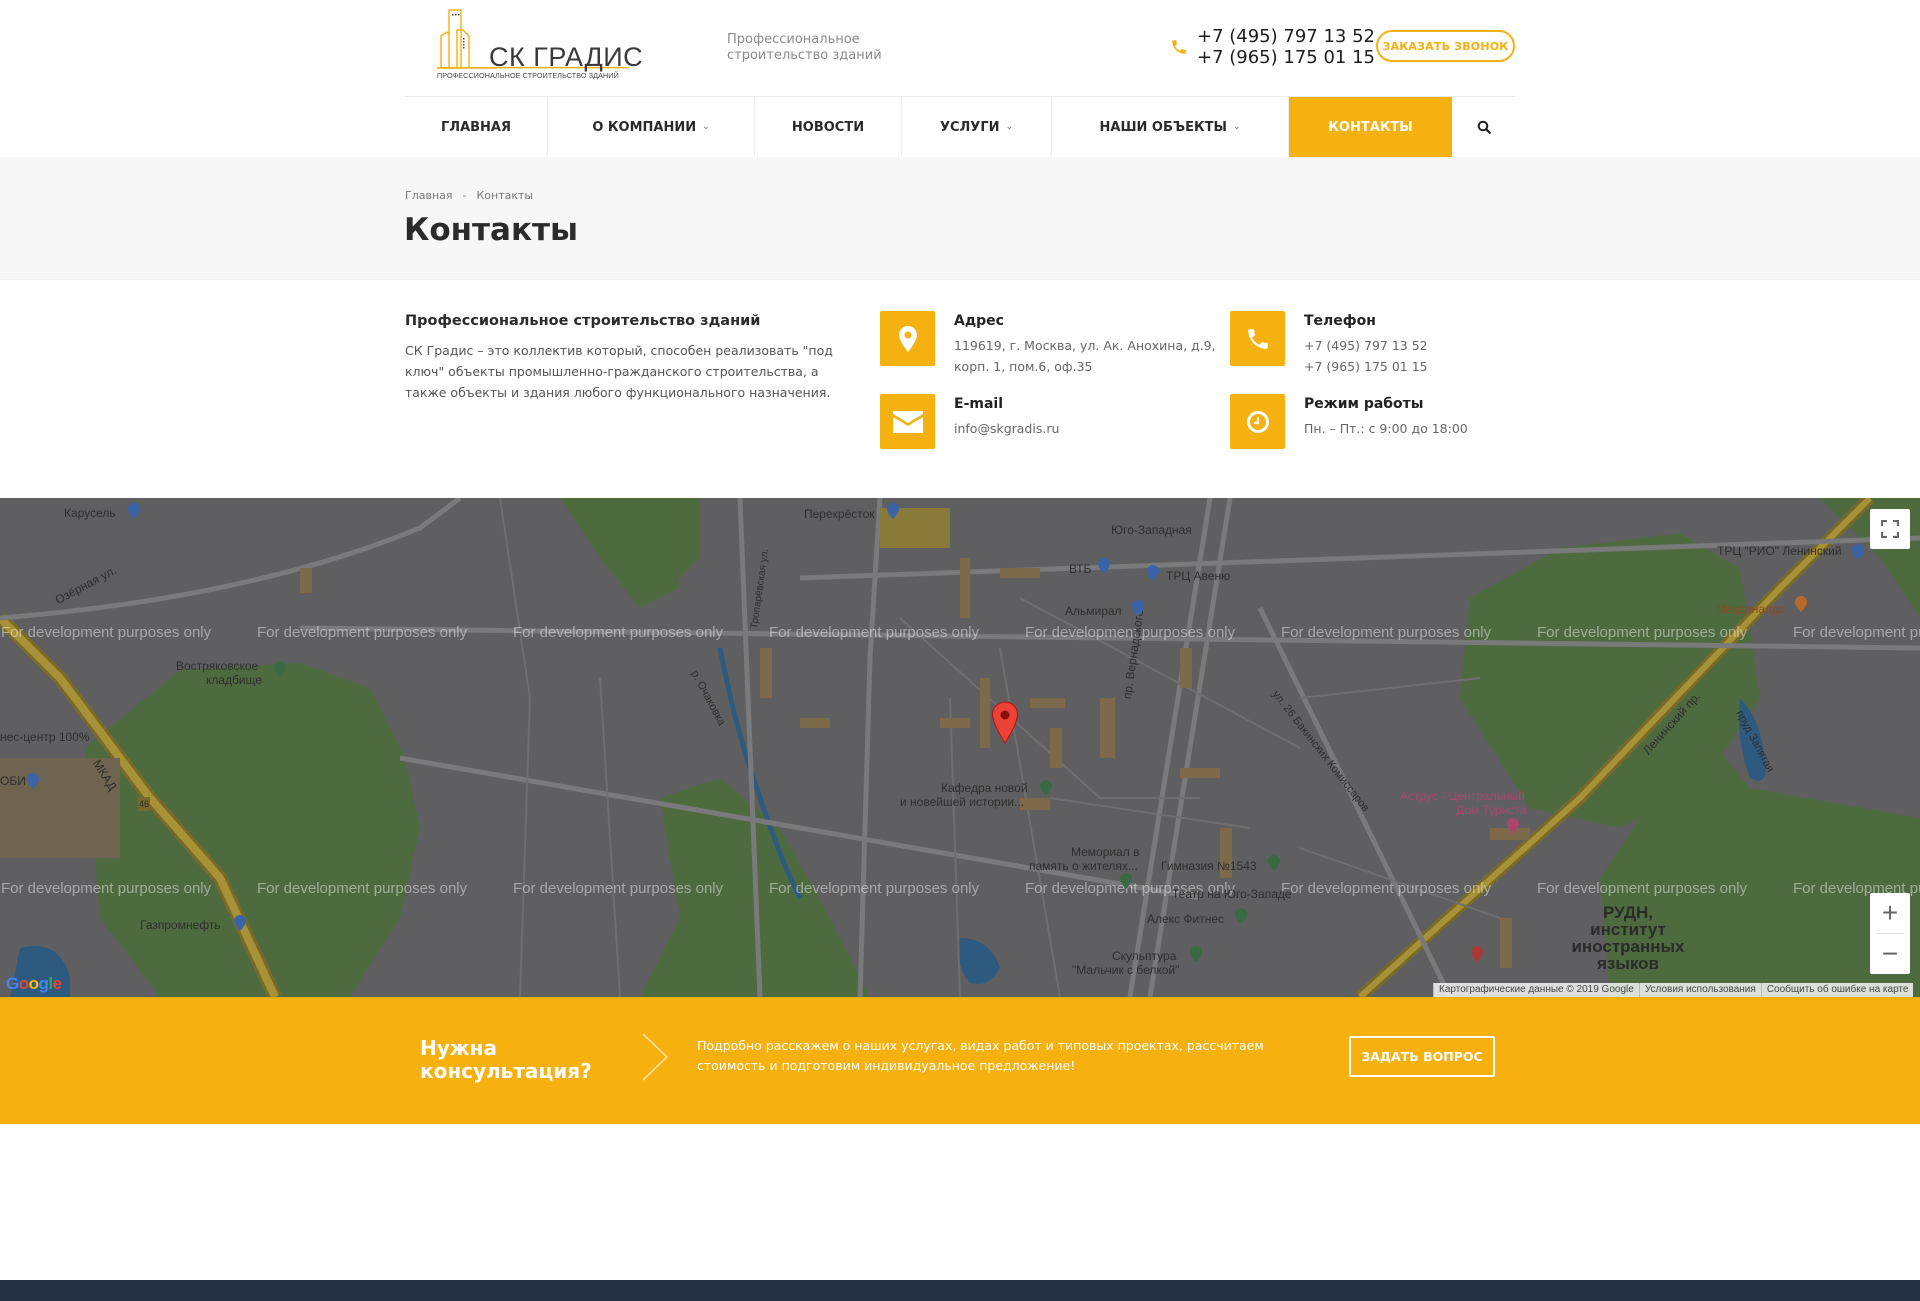  Describe the element at coordinates (1366, 366) in the screenshot. I see `phone-line-2: +7 (965) 175 01 15` at that location.